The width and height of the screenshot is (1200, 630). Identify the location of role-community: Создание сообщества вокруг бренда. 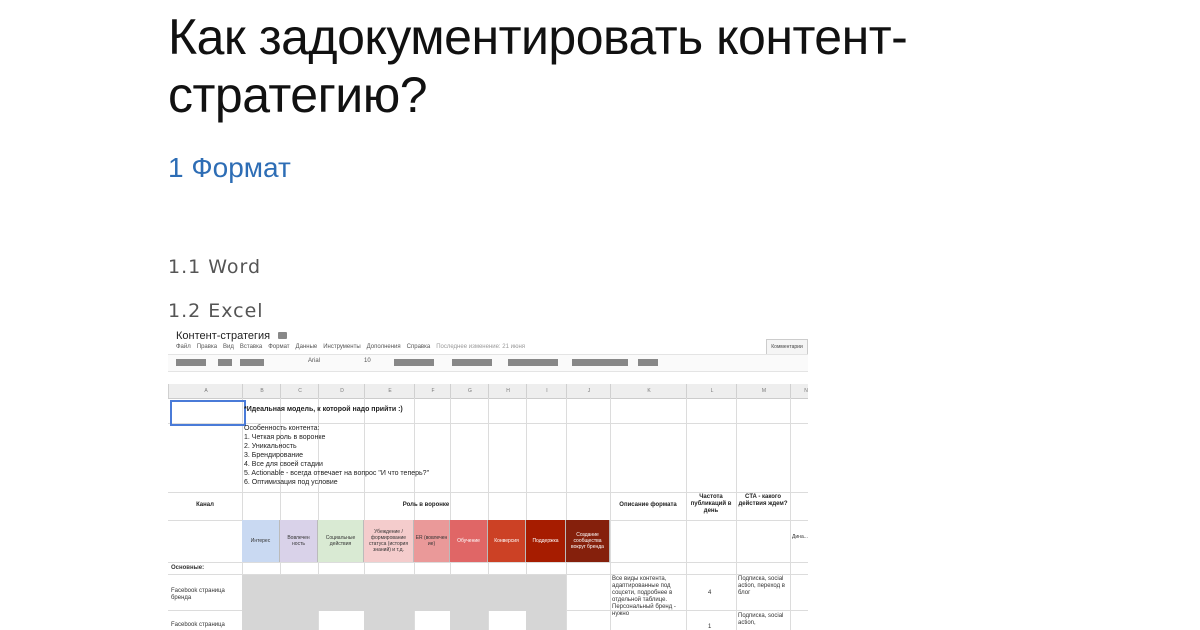
(588, 541).